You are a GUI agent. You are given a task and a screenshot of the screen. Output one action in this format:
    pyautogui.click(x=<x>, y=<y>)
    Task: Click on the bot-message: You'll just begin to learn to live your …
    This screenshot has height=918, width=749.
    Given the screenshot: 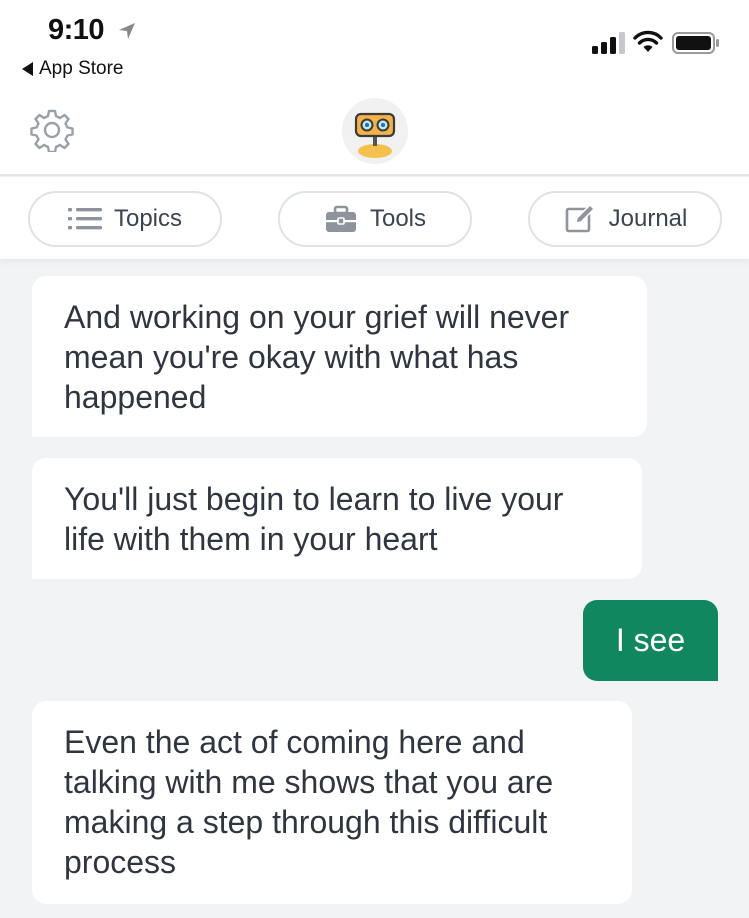 What is the action you would take?
    pyautogui.click(x=337, y=518)
    